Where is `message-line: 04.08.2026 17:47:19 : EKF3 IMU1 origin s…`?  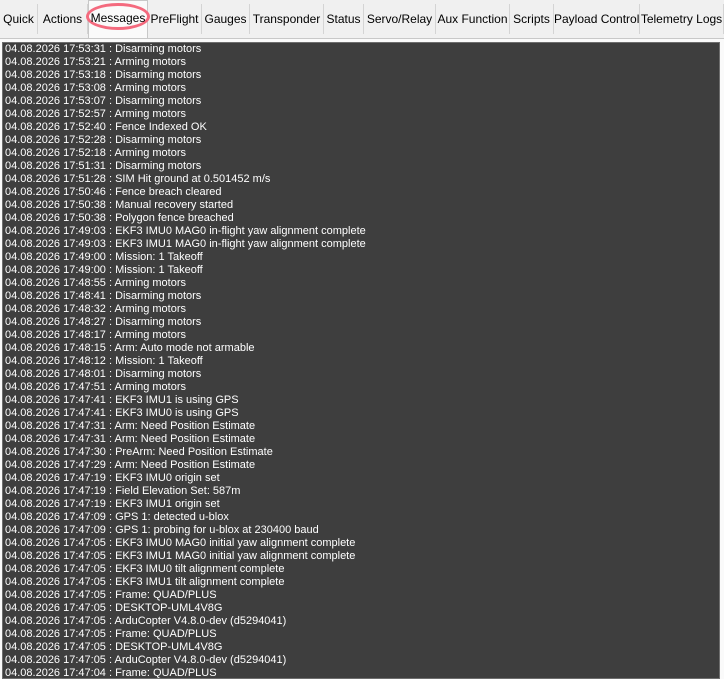
message-line: 04.08.2026 17:47:19 : EKF3 IMU1 origin s… is located at coordinates (112, 504).